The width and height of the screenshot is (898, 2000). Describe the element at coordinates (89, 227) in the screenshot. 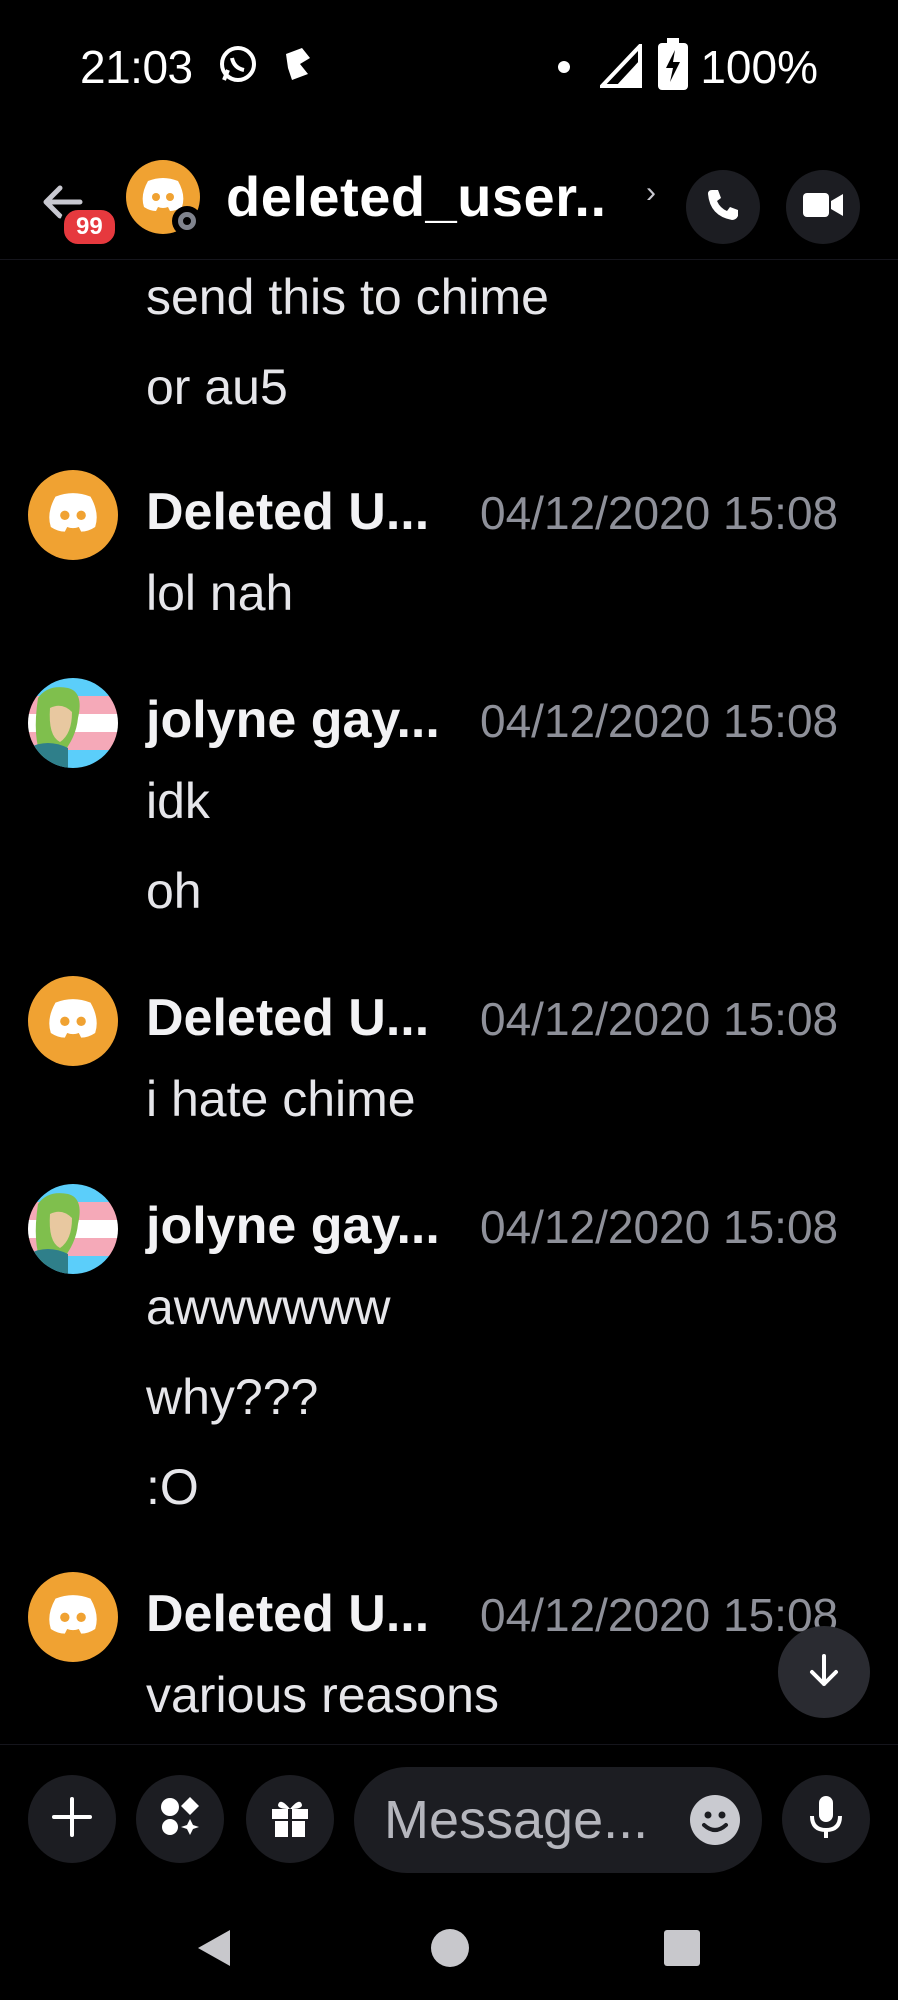

I see `unread-badge: 99` at that location.